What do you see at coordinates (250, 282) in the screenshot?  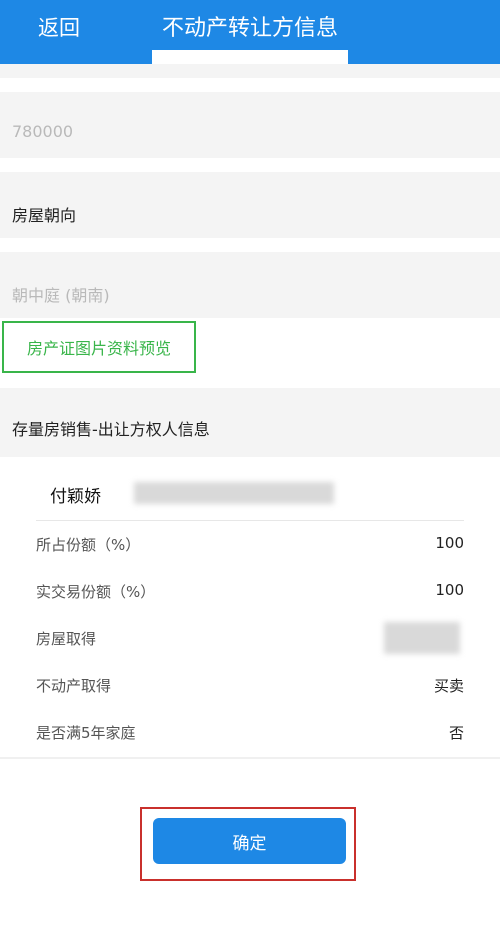 I see `orientation-field: 朝中庭 (朝南)` at bounding box center [250, 282].